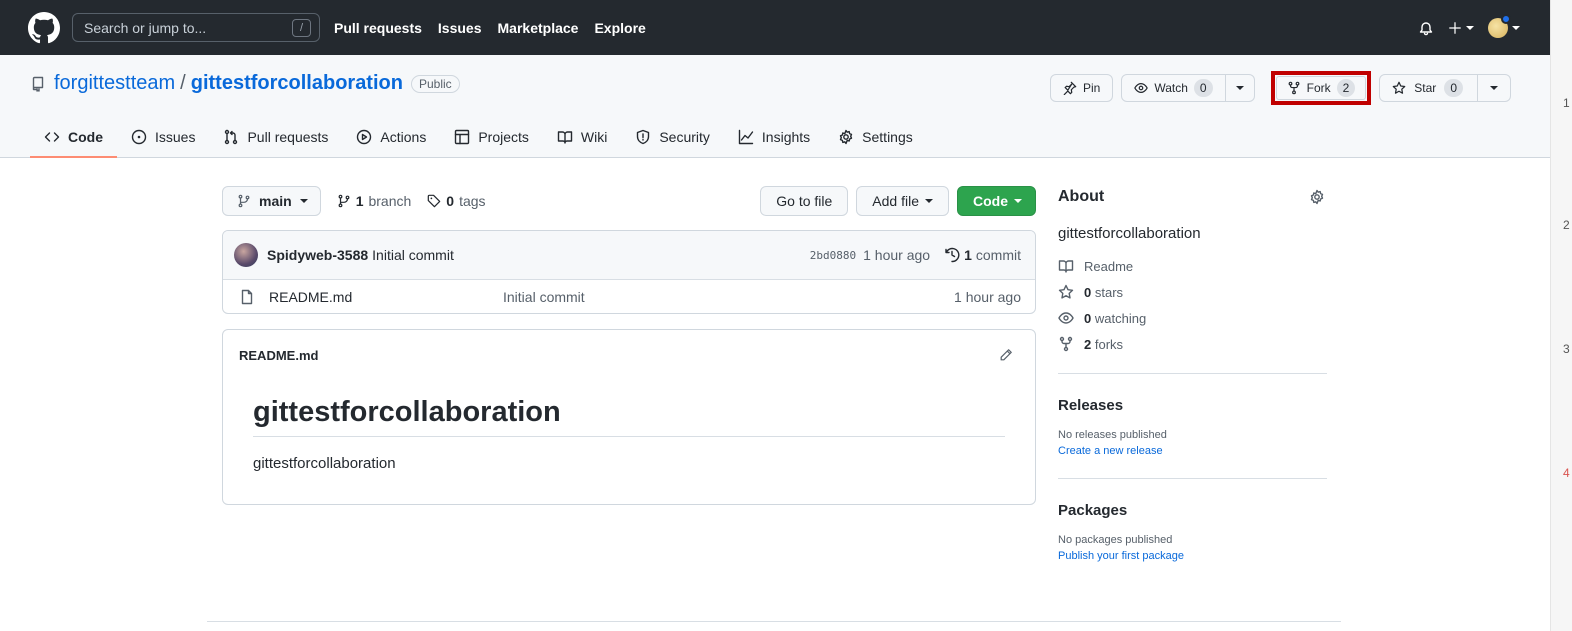 The height and width of the screenshot is (631, 1572). What do you see at coordinates (114, 83) in the screenshot?
I see `repo-owner-link: forgittestteam` at bounding box center [114, 83].